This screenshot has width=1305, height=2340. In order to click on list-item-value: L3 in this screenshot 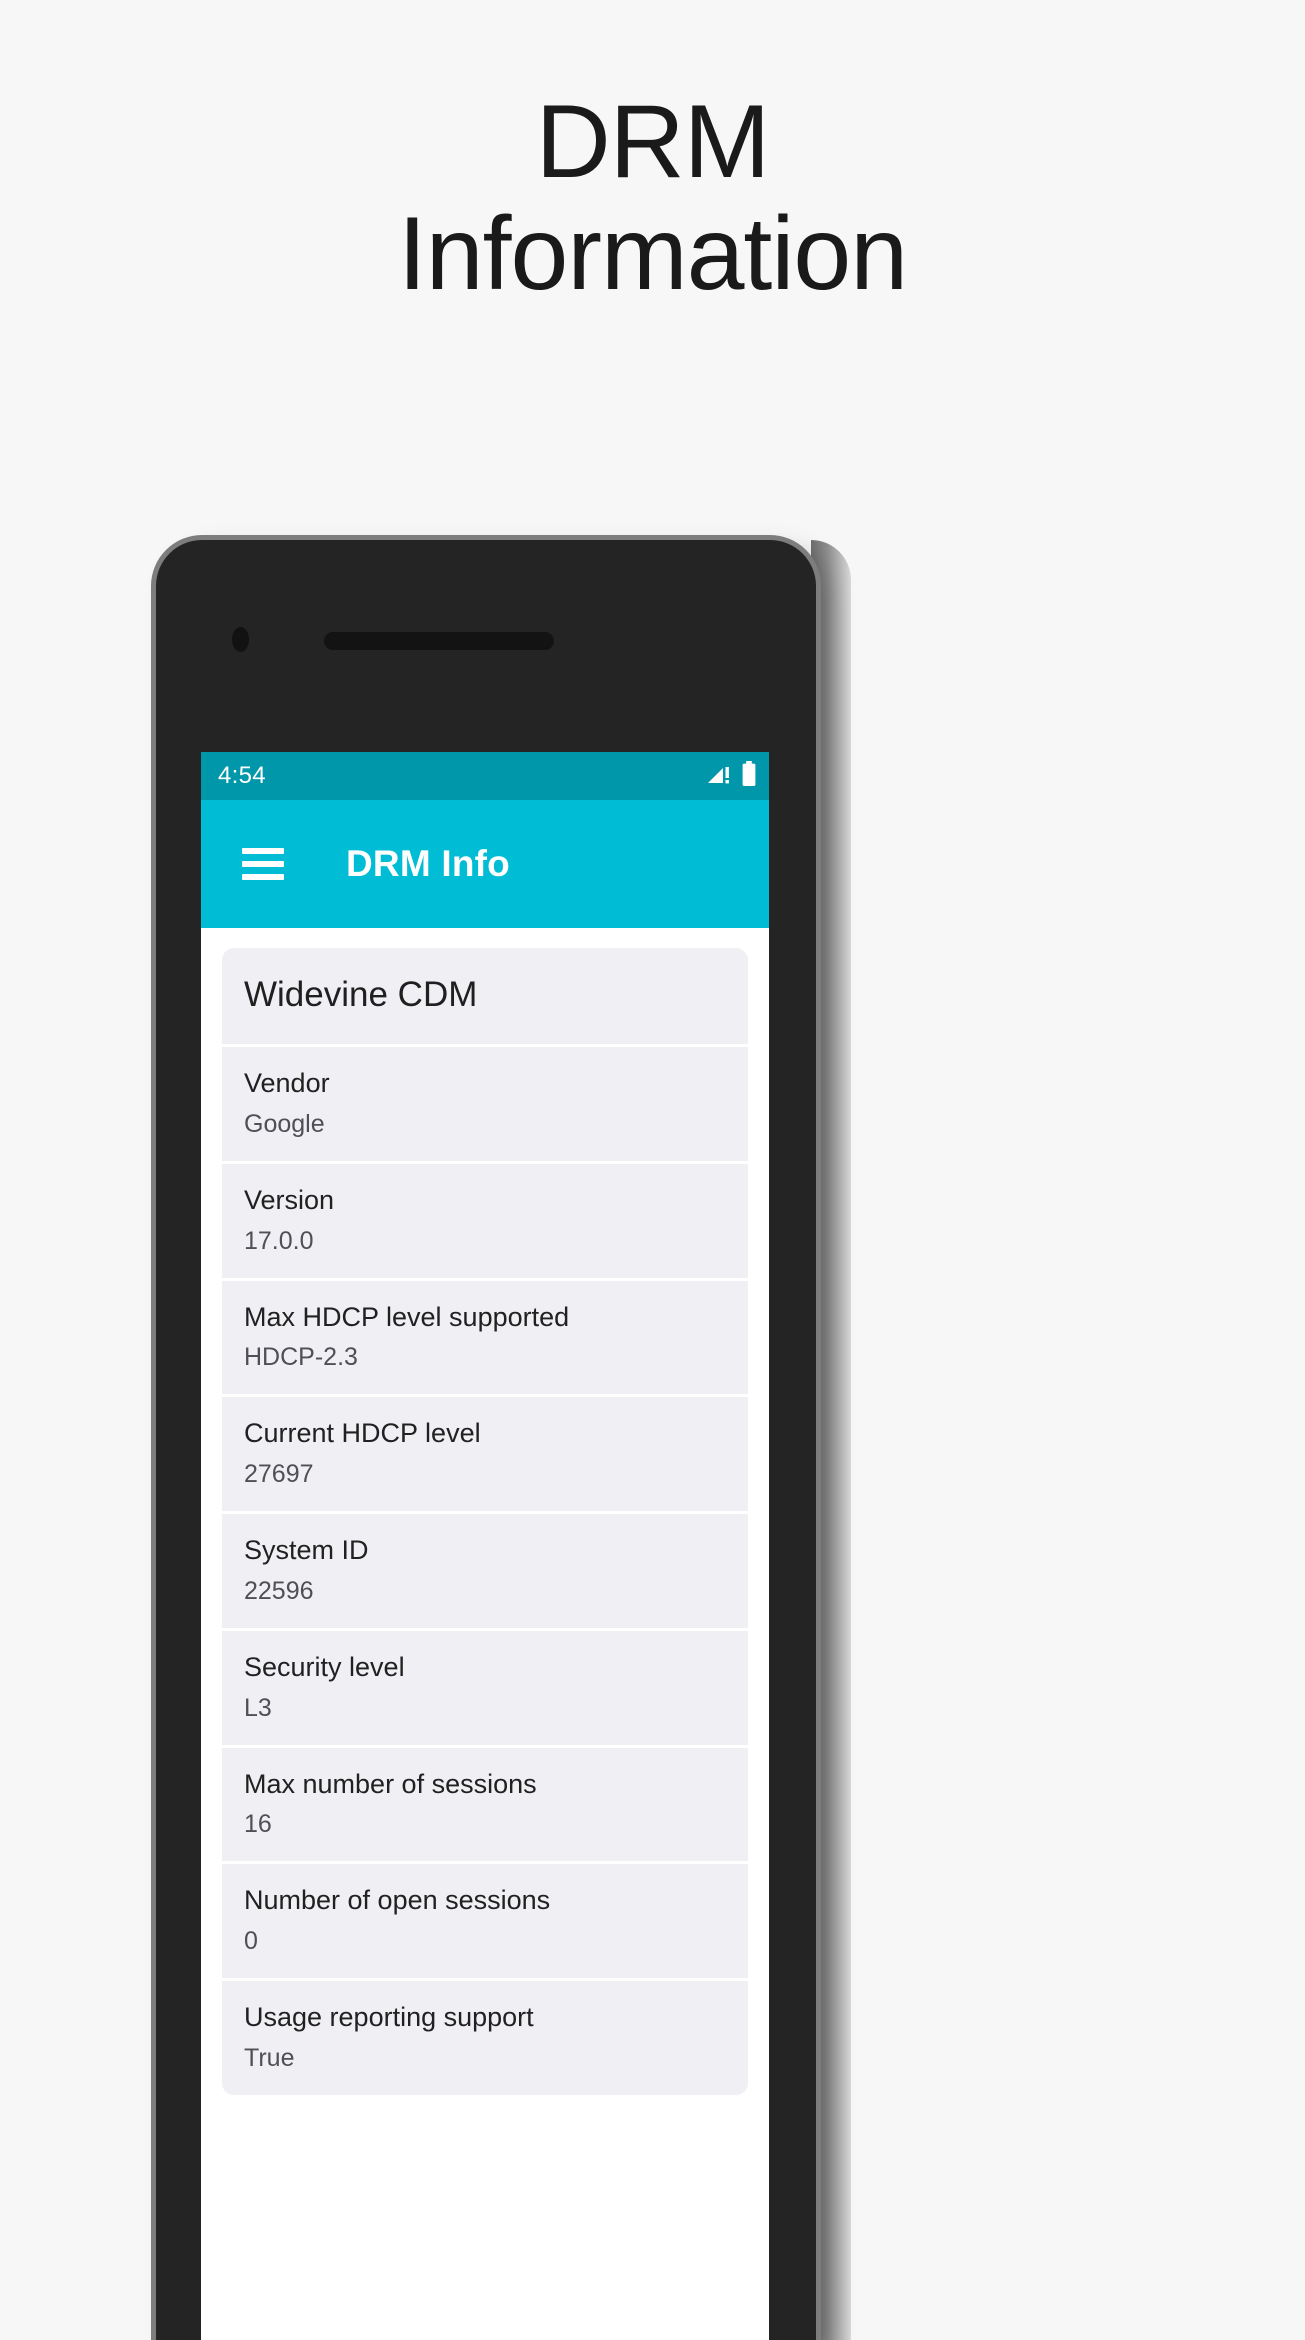, I will do `click(258, 1707)`.